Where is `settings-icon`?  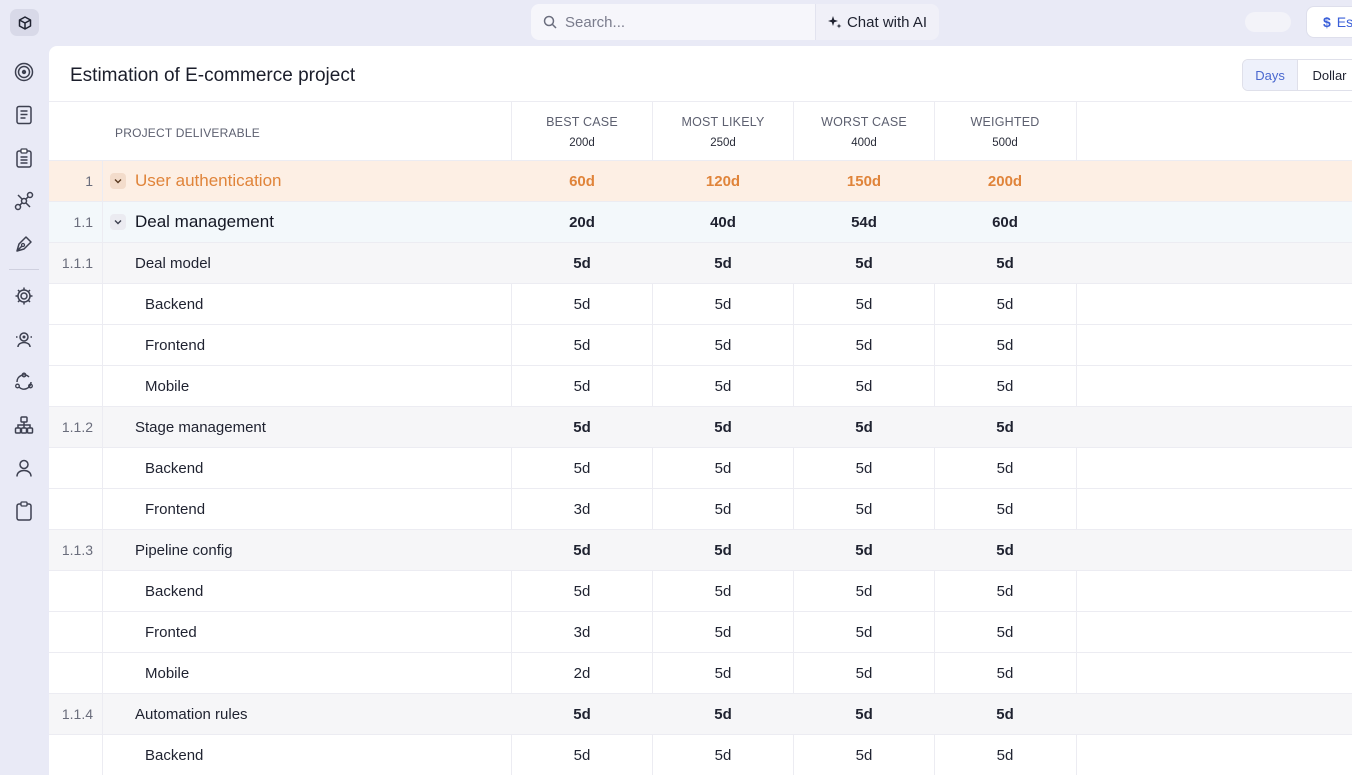 settings-icon is located at coordinates (24, 296).